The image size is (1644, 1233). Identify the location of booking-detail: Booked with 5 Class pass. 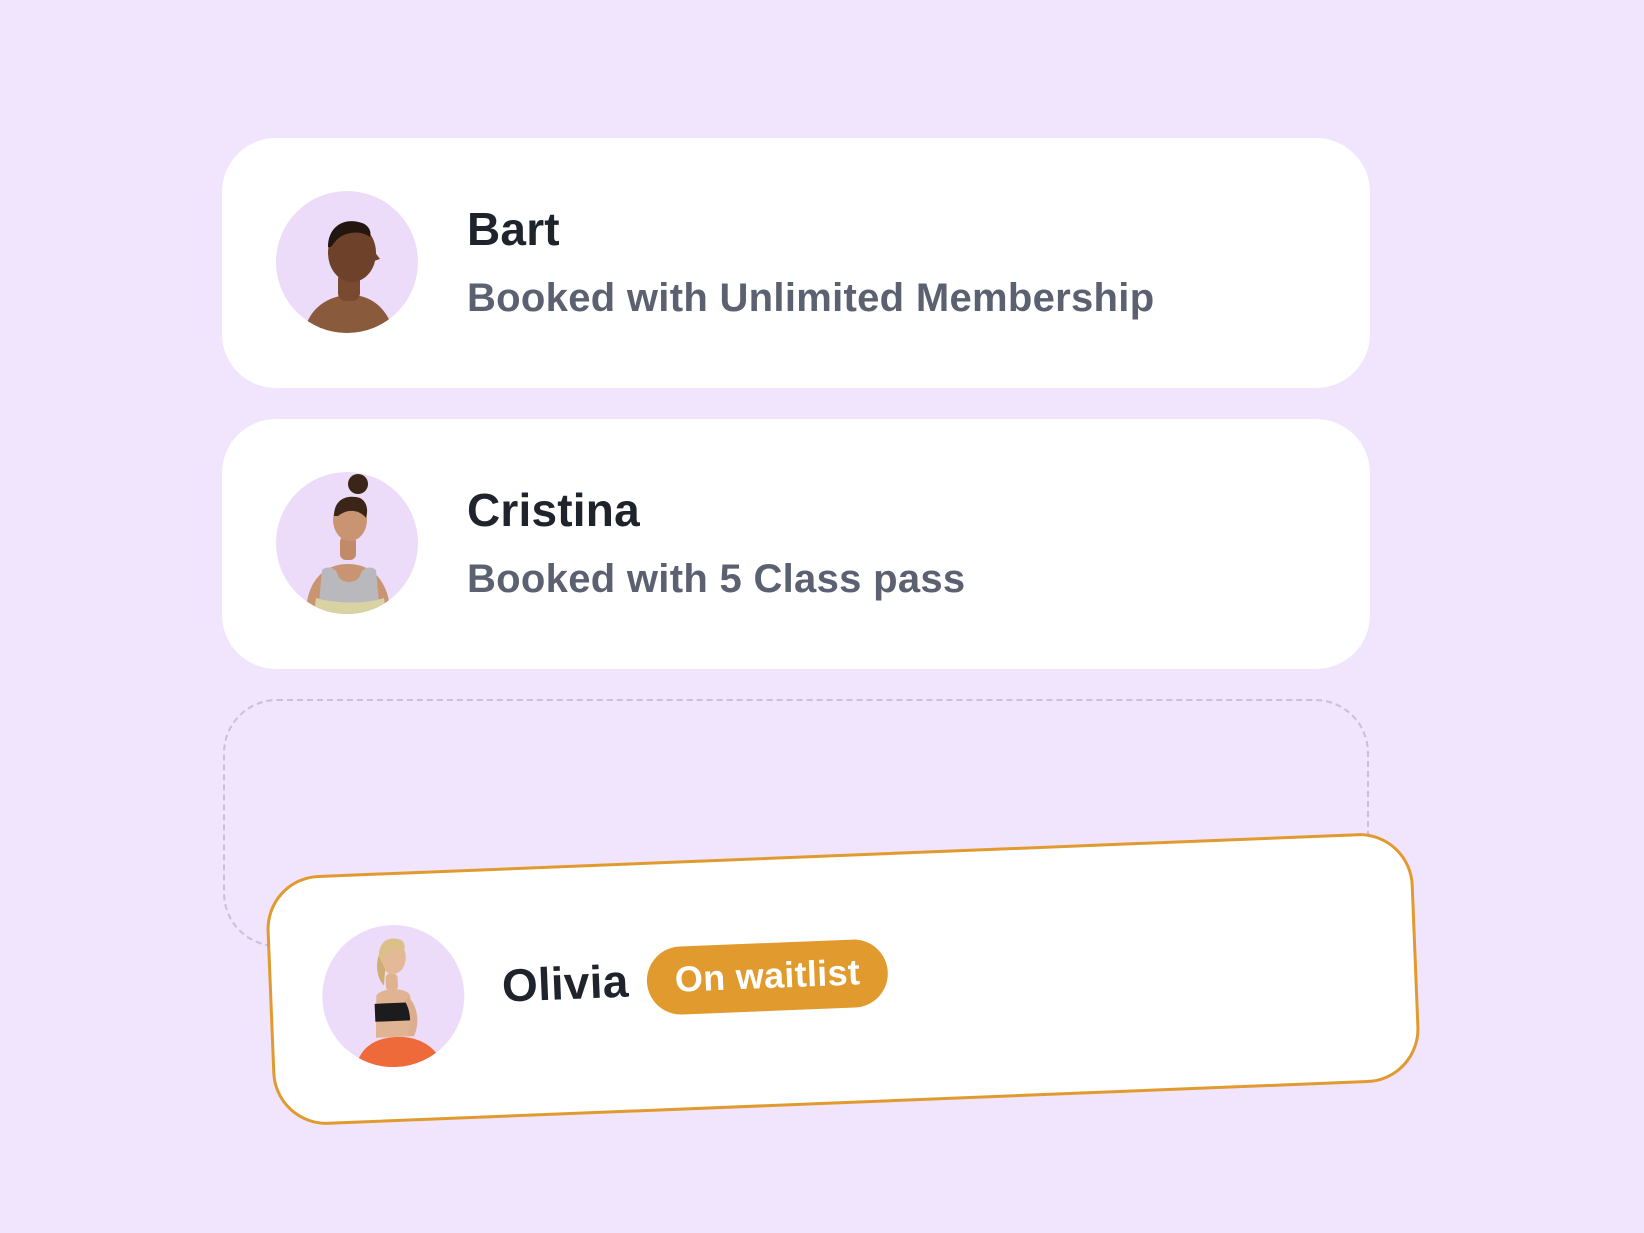
(716, 579).